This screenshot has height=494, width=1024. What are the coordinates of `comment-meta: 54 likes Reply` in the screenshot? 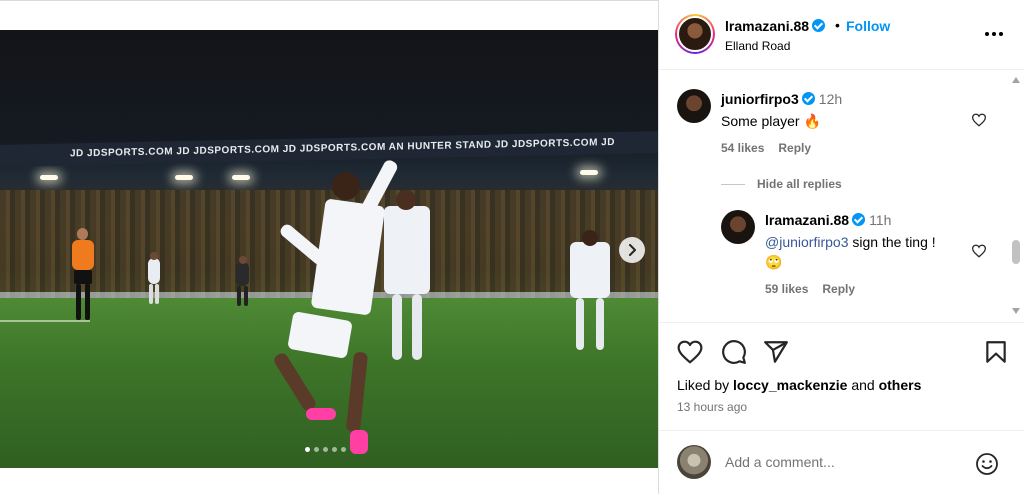 It's located at (773, 148).